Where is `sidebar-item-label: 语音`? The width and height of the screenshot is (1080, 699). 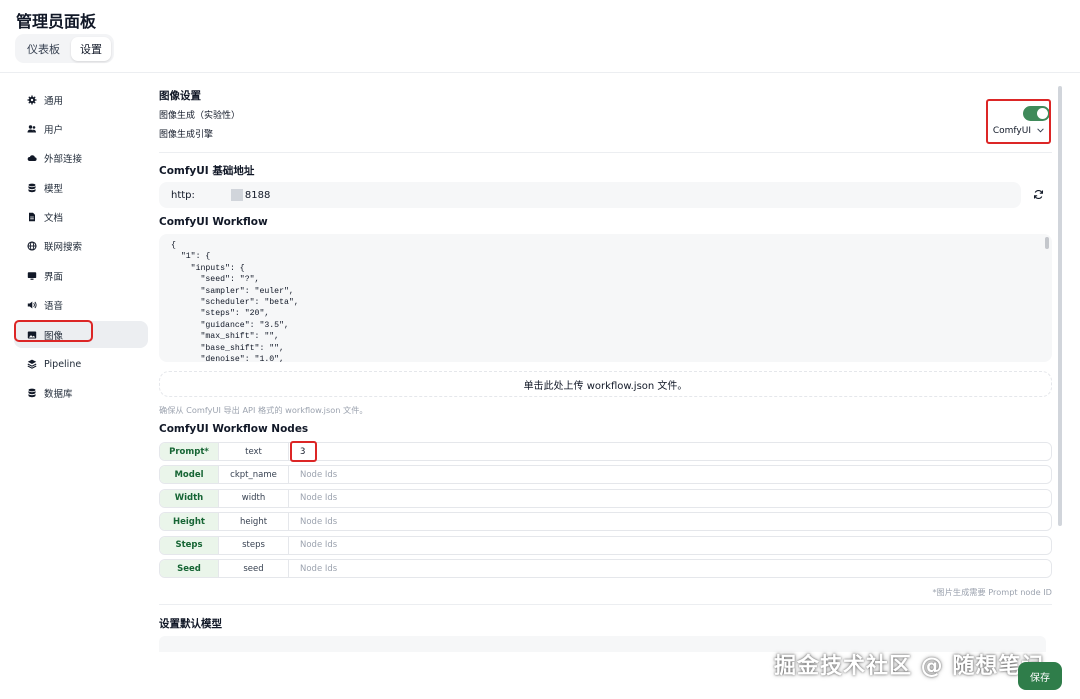 sidebar-item-label: 语音 is located at coordinates (54, 307).